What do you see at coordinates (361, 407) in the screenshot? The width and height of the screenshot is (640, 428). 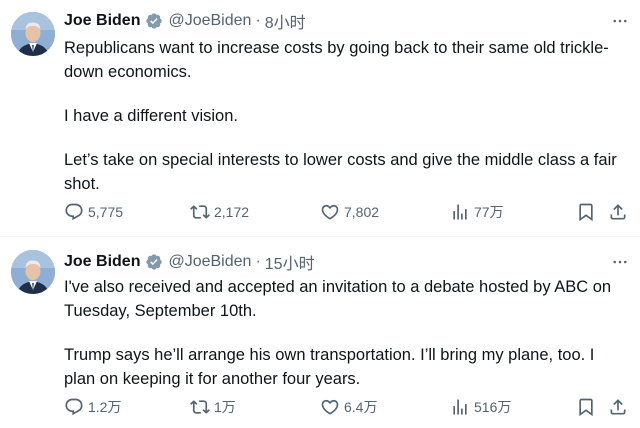 I see `like-count: 6.4万` at bounding box center [361, 407].